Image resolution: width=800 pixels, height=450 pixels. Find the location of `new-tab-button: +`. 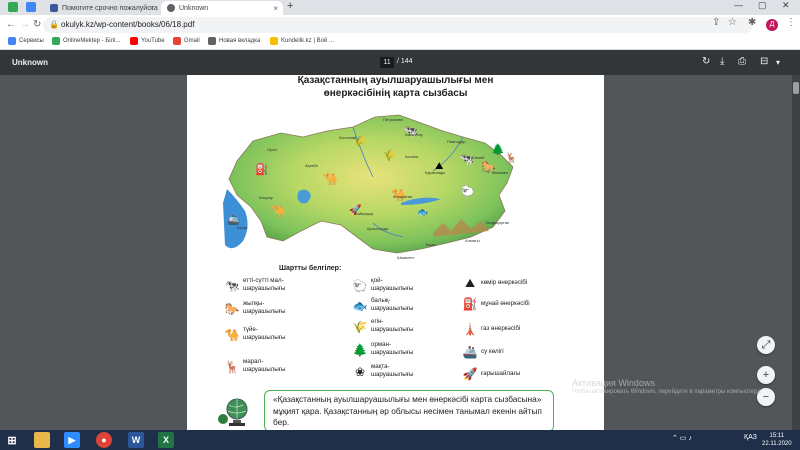

new-tab-button: + is located at coordinates (290, 6).